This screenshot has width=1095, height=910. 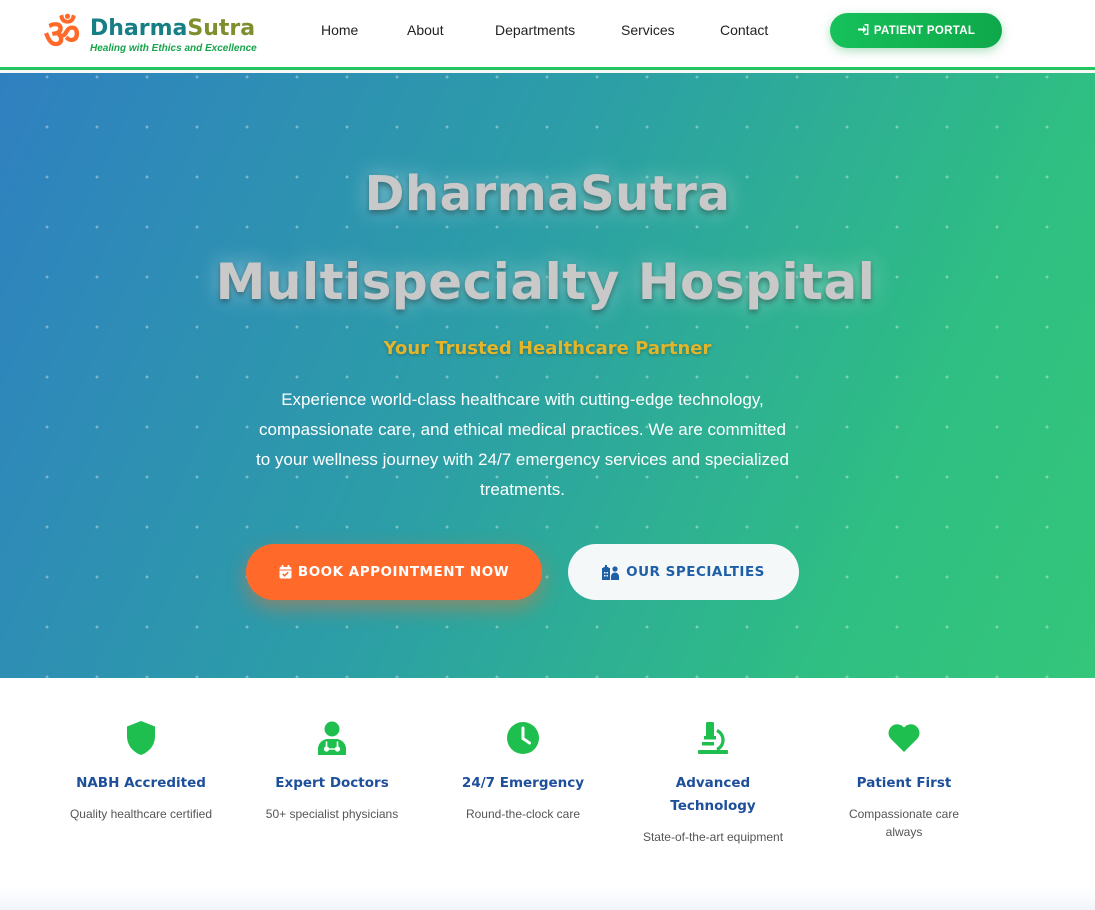 What do you see at coordinates (924, 30) in the screenshot?
I see `patient-portal-label: PATIENT PORTAL` at bounding box center [924, 30].